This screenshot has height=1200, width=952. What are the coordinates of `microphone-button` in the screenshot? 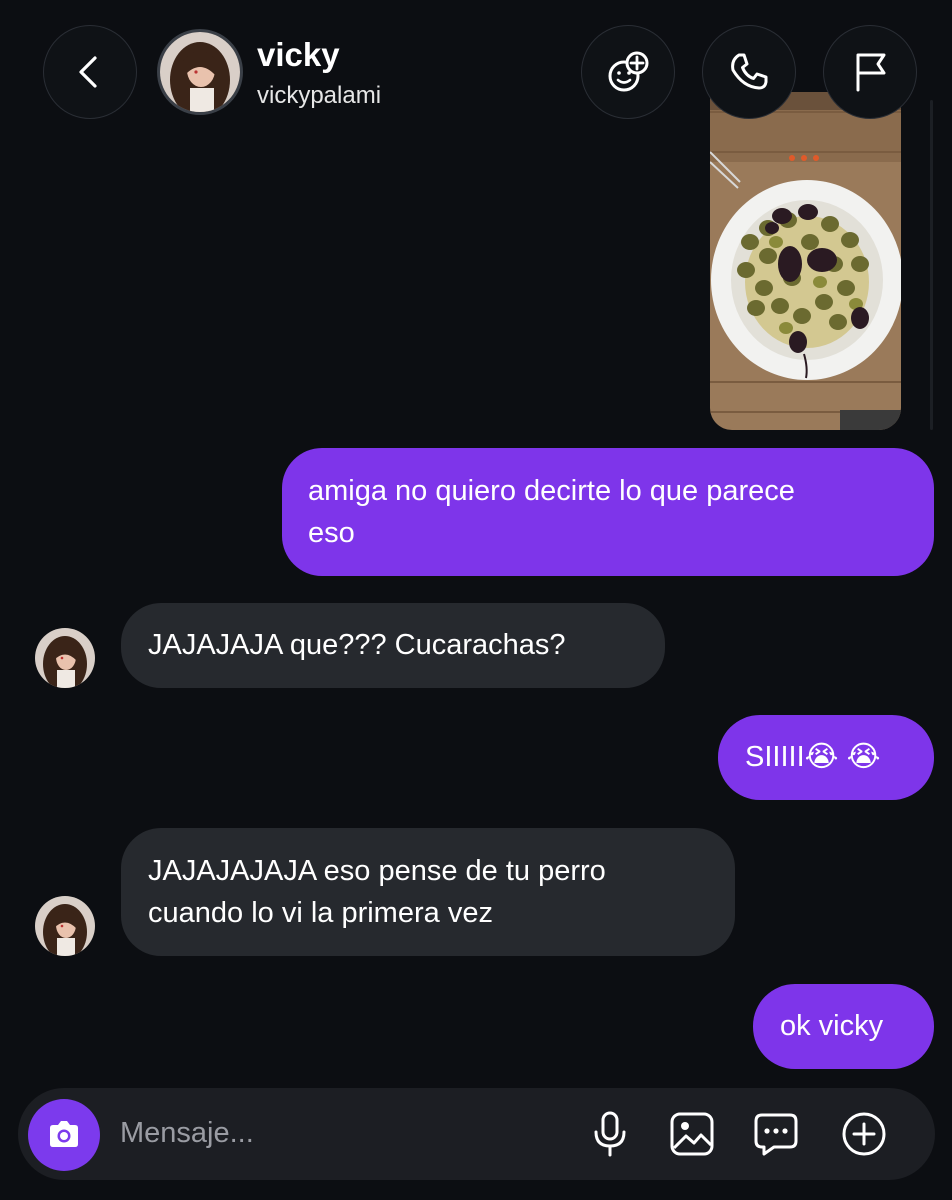 It's located at (610, 1134).